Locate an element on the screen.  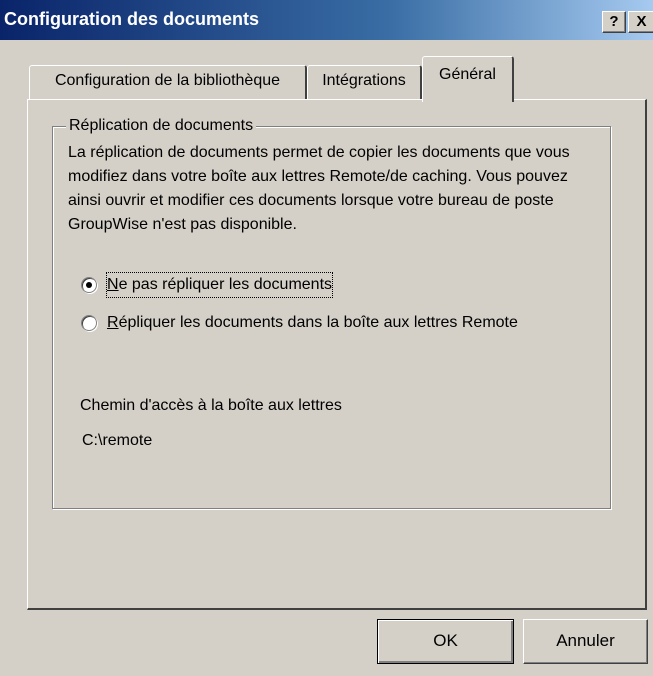
ok-button: OK is located at coordinates (445, 641).